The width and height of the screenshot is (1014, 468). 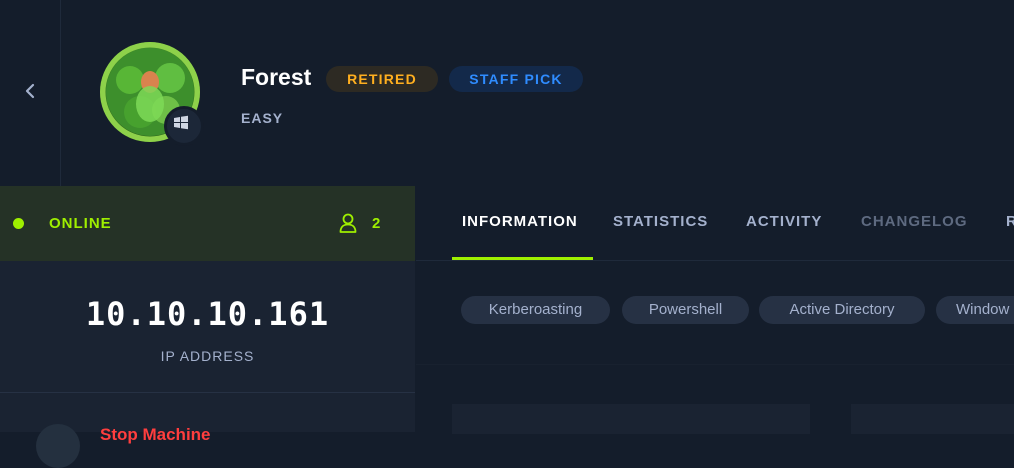 What do you see at coordinates (152, 94) in the screenshot?
I see `machine-avatar` at bounding box center [152, 94].